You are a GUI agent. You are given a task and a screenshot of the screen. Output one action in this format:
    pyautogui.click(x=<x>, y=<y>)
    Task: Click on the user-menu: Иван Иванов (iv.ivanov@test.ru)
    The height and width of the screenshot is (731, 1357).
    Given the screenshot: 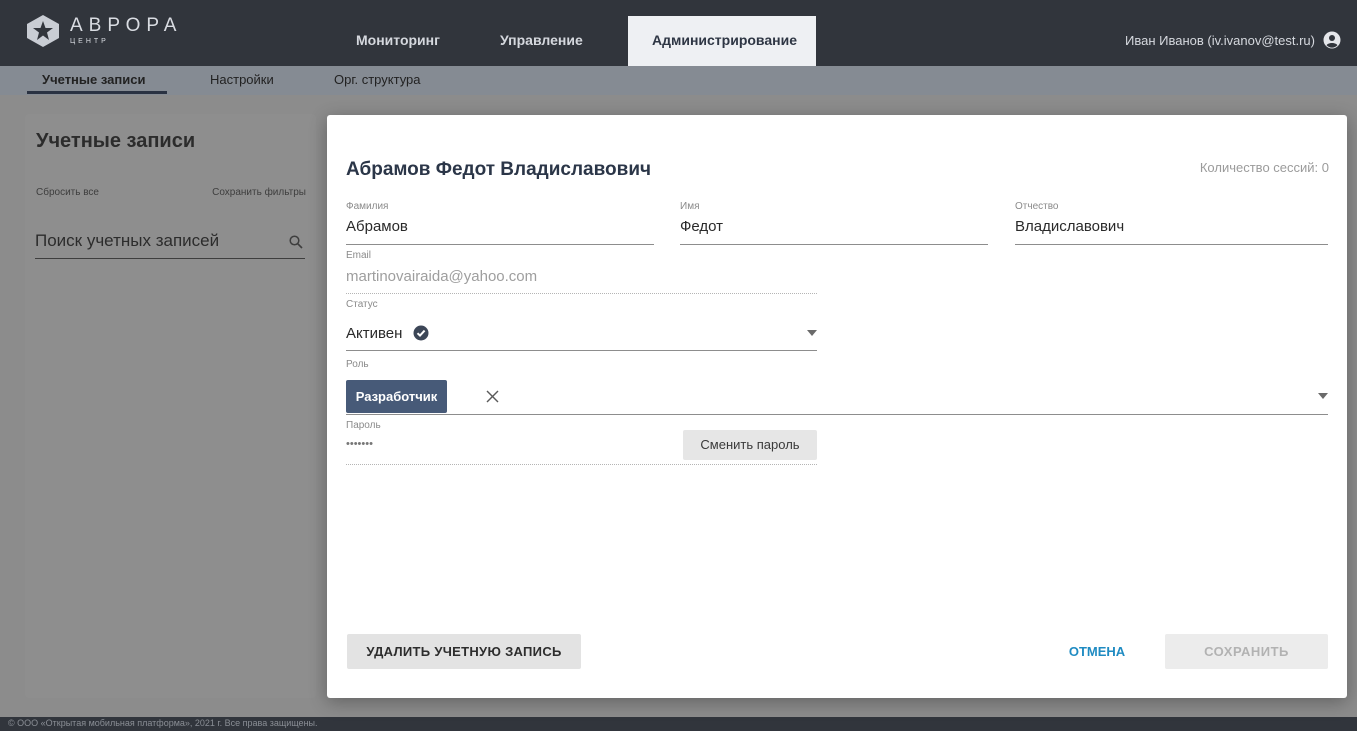 What is the action you would take?
    pyautogui.click(x=1233, y=40)
    